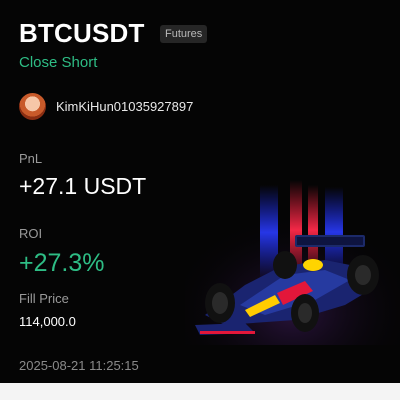 The image size is (400, 400). I want to click on pnl-label: PnL, so click(31, 158).